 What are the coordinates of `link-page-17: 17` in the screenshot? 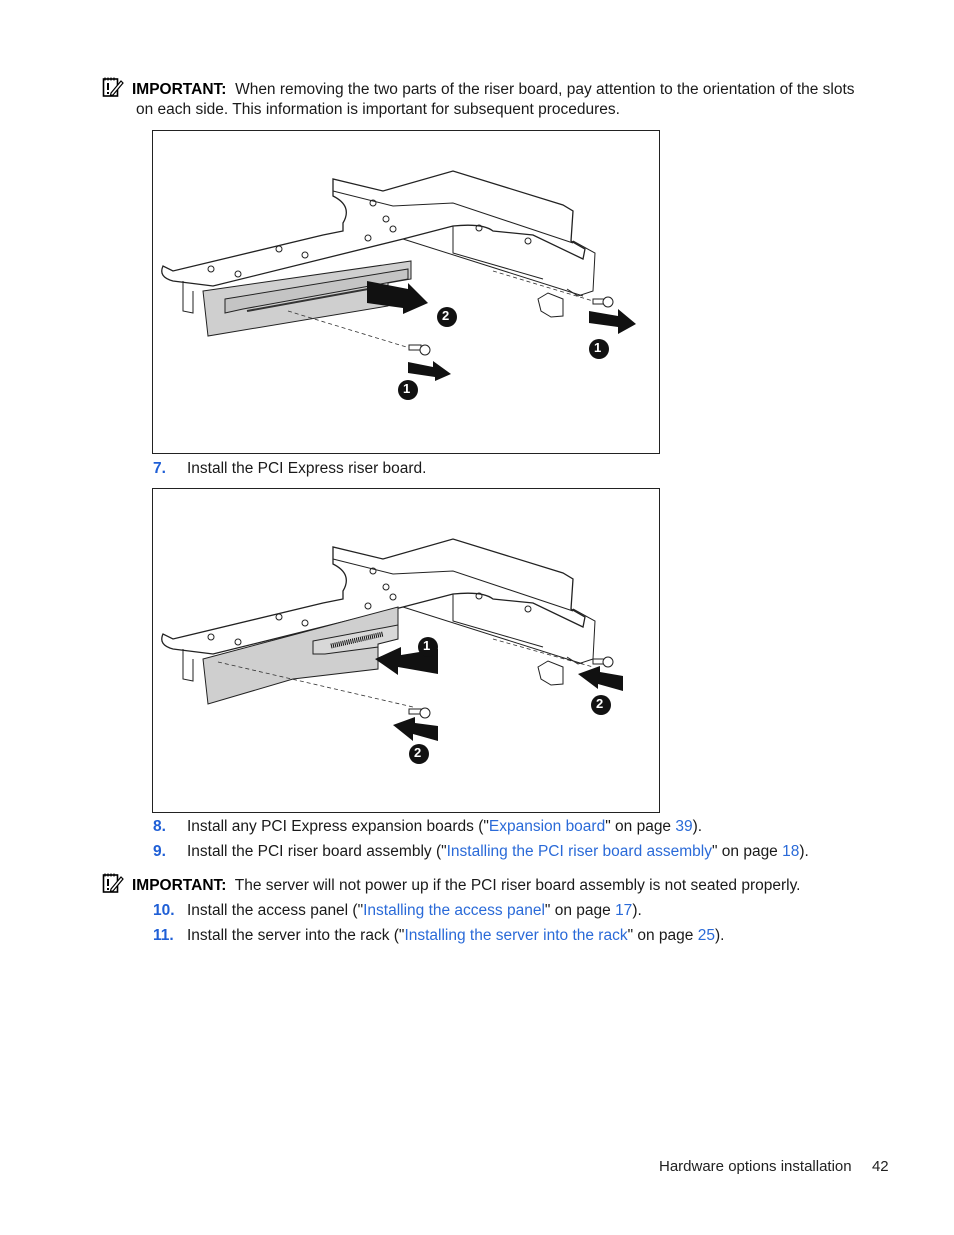 It's located at (623, 910).